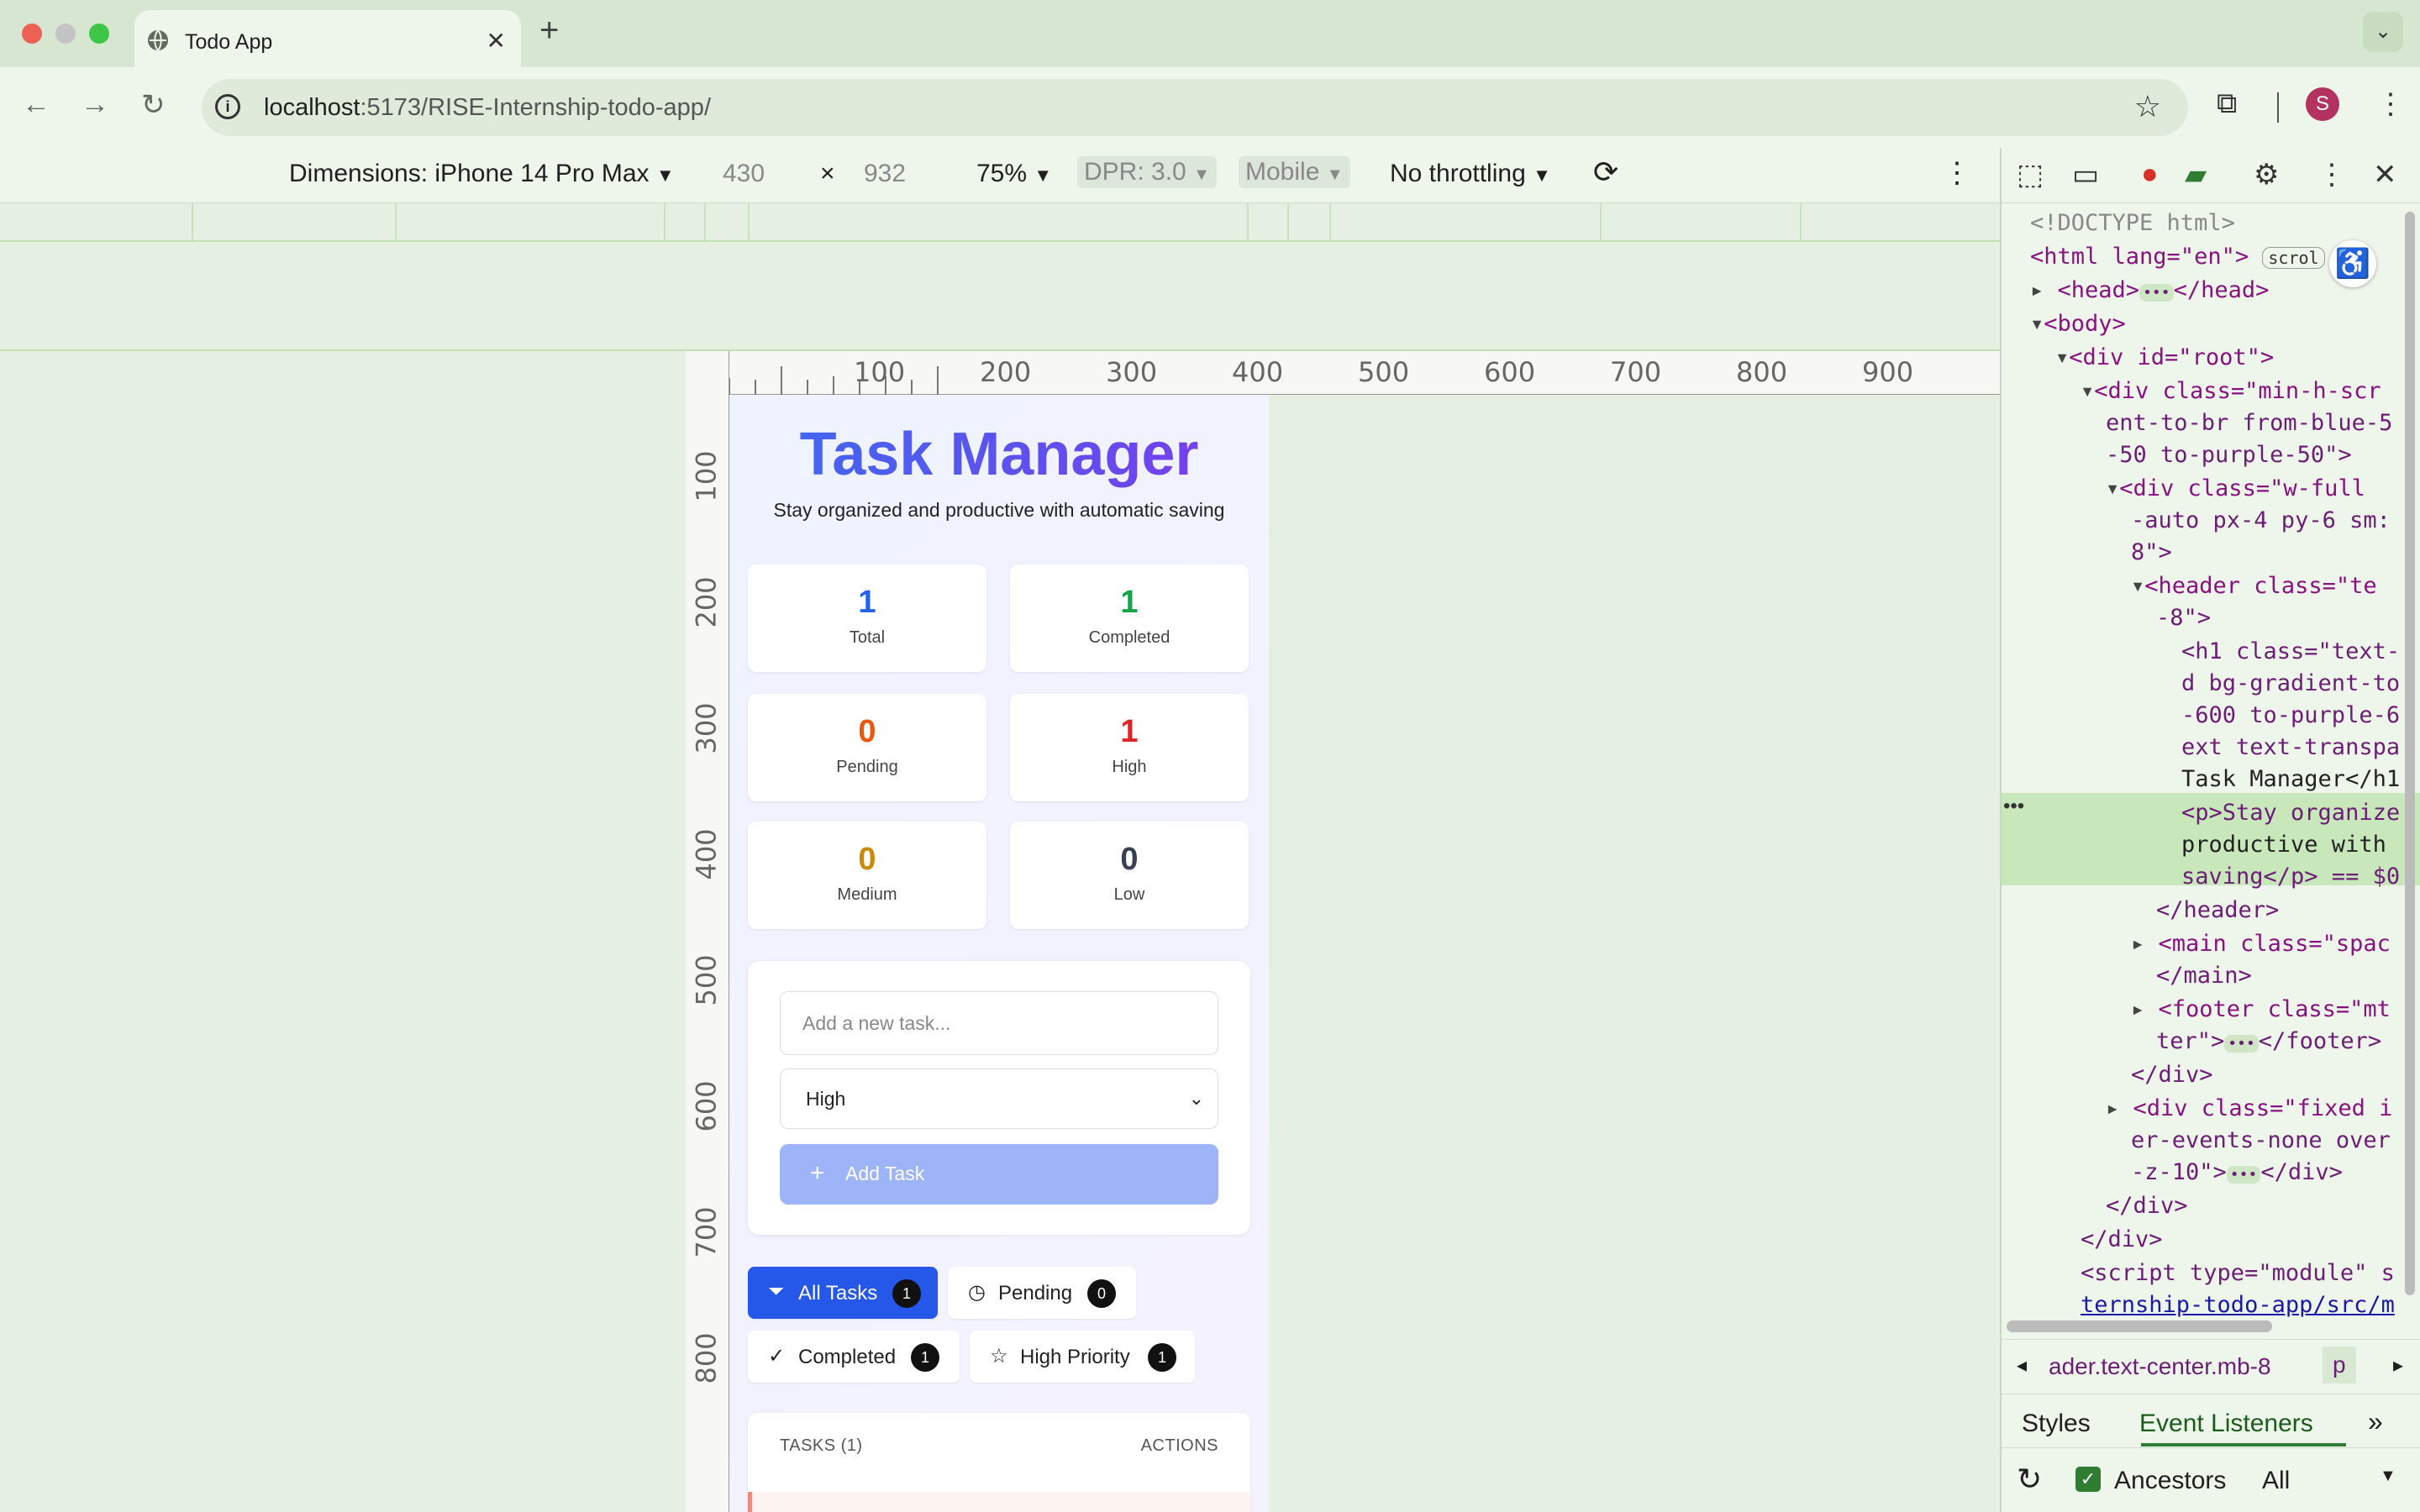 The height and width of the screenshot is (1512, 2420). Describe the element at coordinates (2293, 258) in the screenshot. I see `scroll-badge: scrol` at that location.